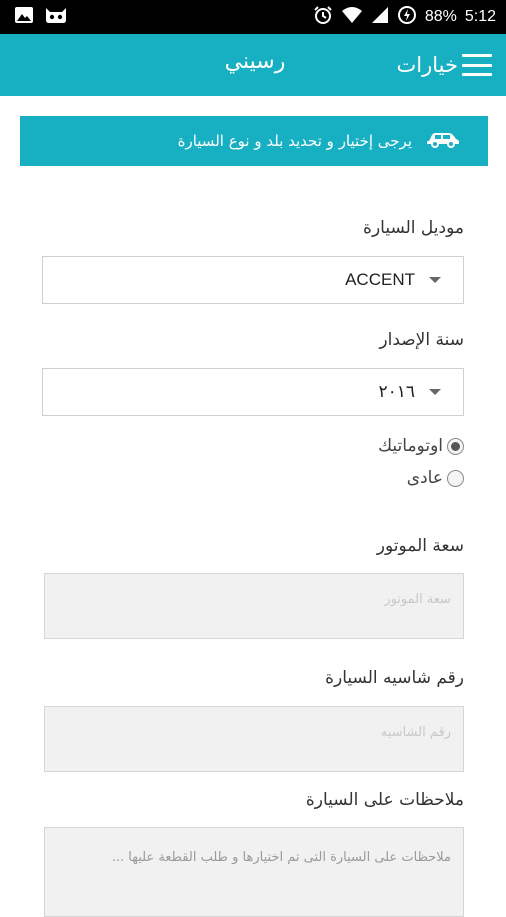 This screenshot has width=506, height=917. I want to click on chassis-label: رقم شاسيه السيارة, so click(394, 678).